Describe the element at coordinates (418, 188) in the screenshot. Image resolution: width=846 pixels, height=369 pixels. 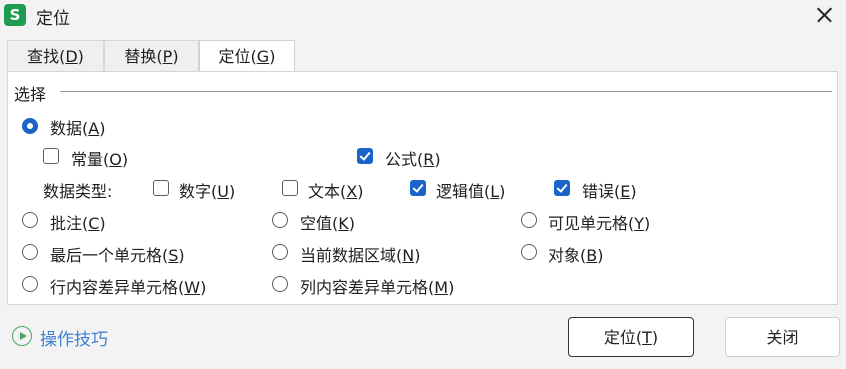
I see `logical-checkbox` at that location.